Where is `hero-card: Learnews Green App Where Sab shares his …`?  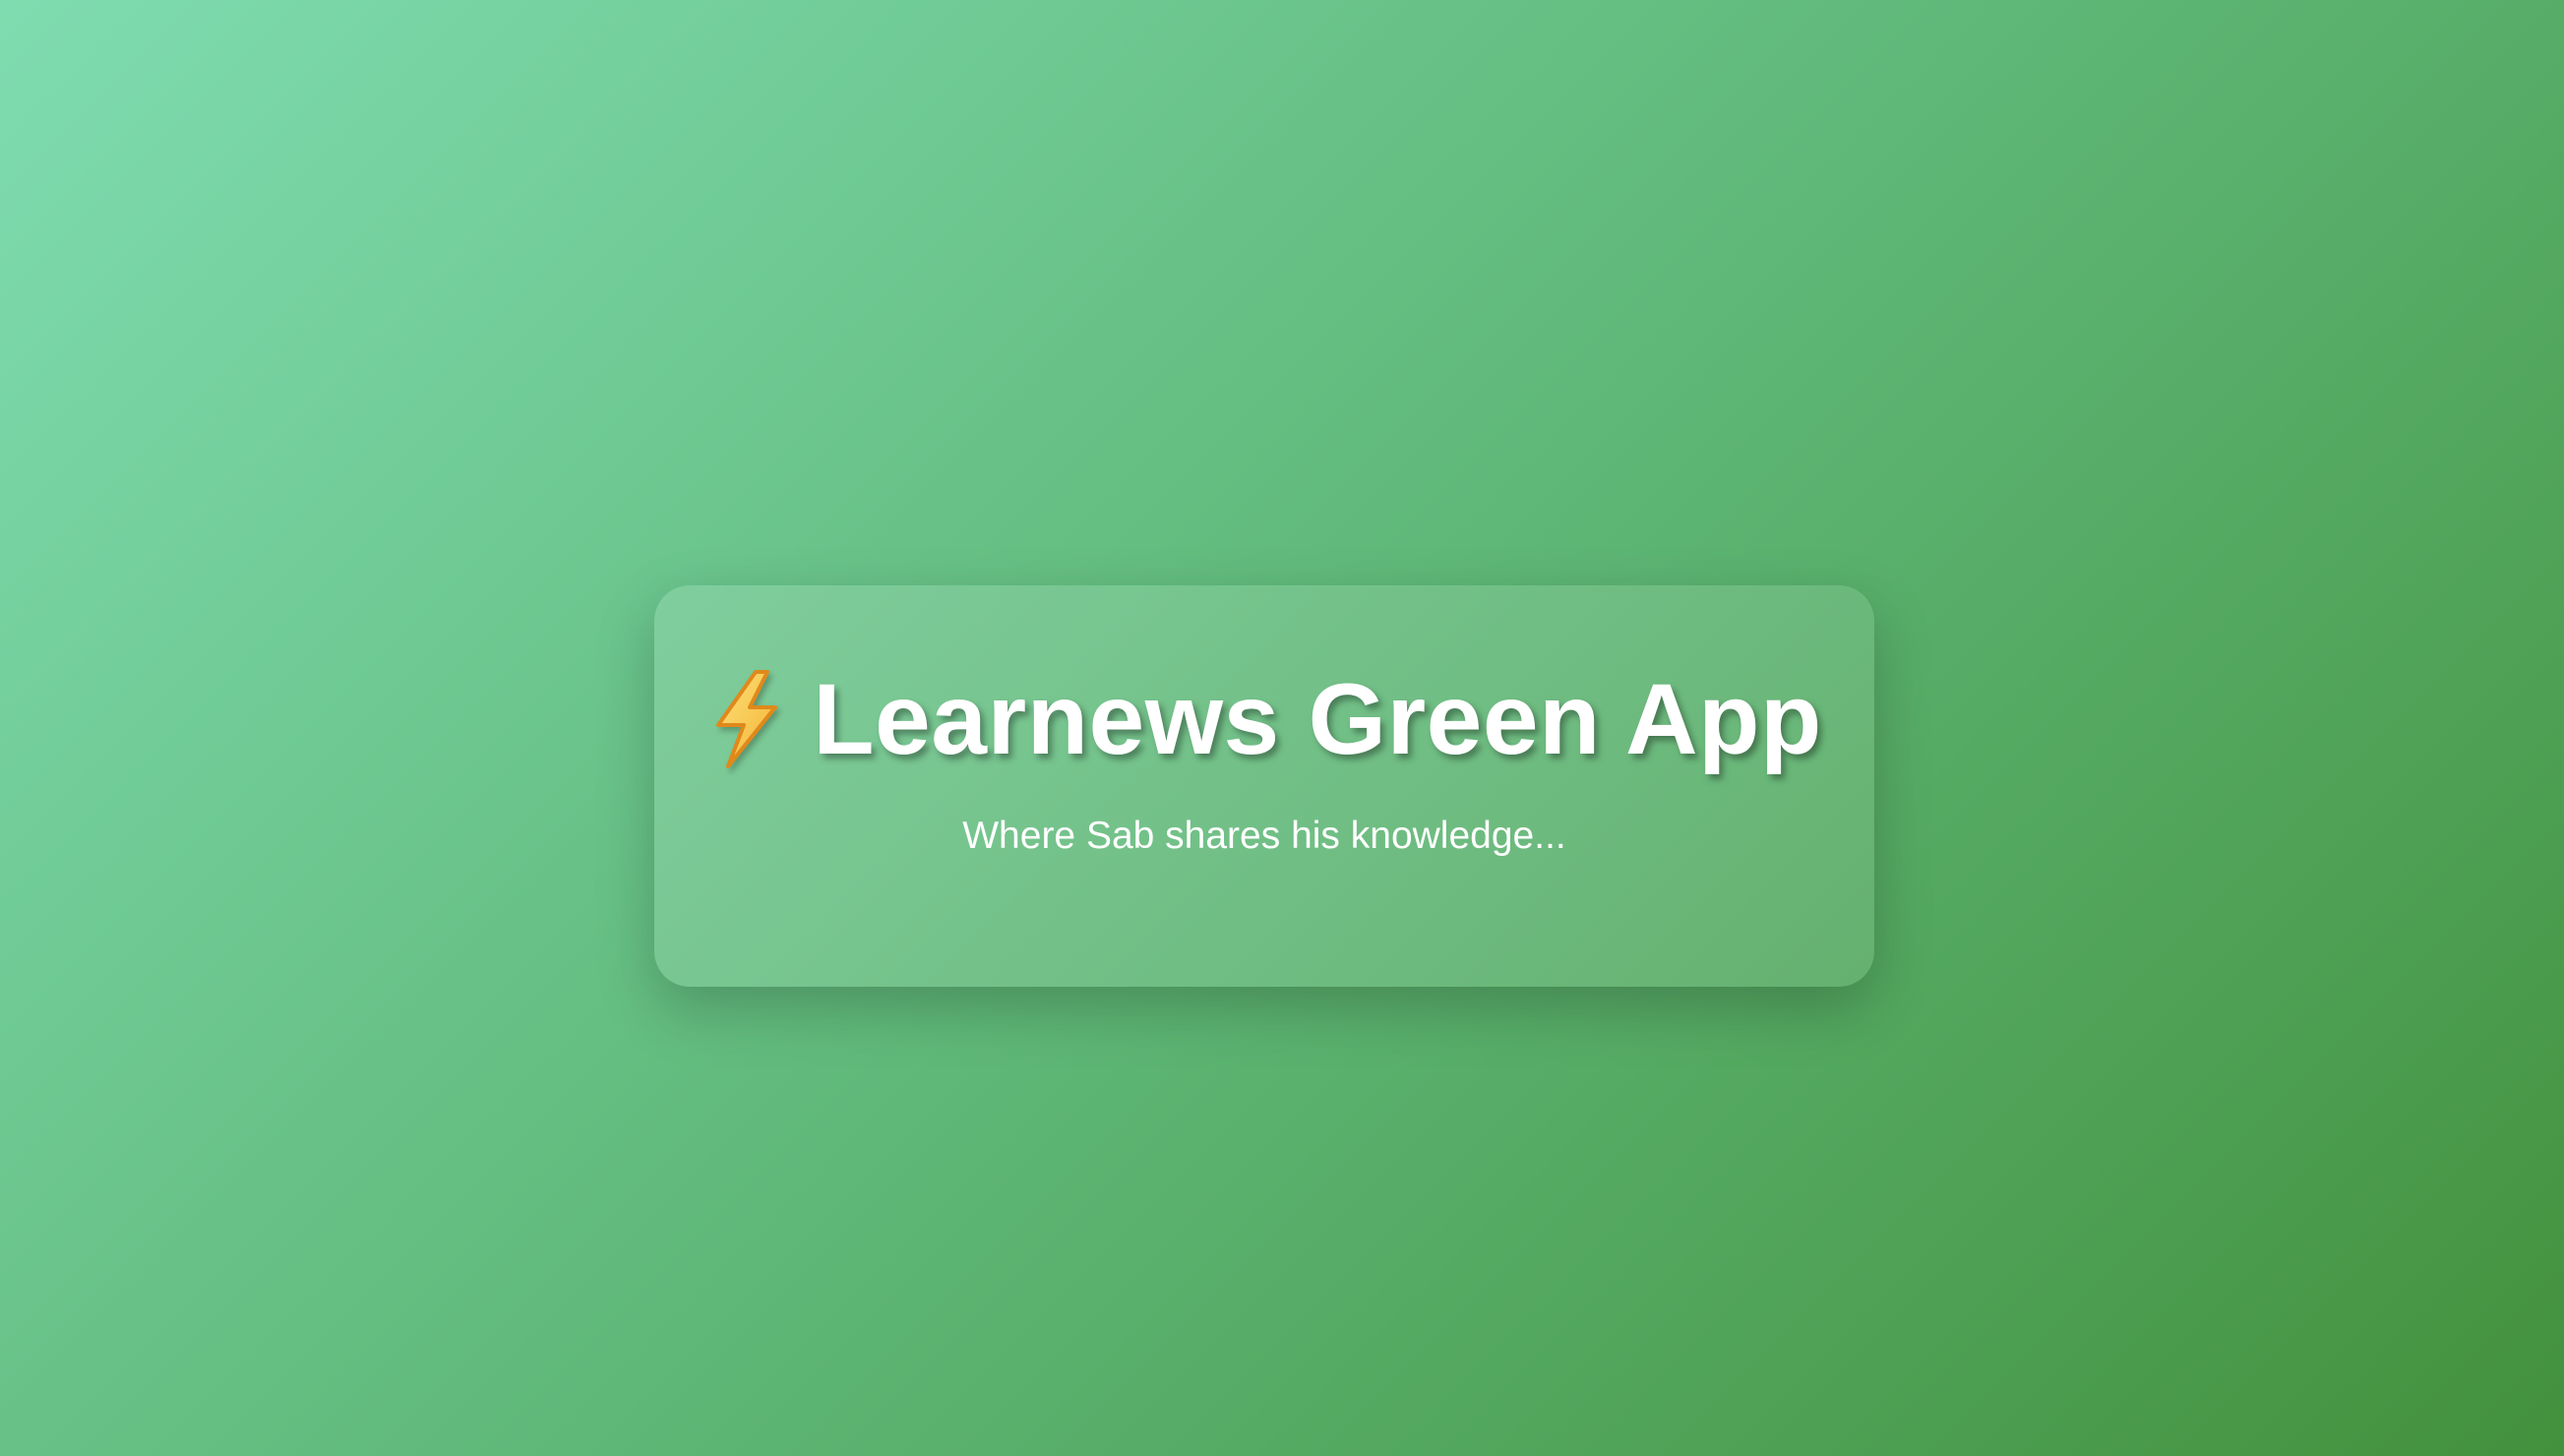 hero-card: Learnews Green App Where Sab shares his … is located at coordinates (1264, 786).